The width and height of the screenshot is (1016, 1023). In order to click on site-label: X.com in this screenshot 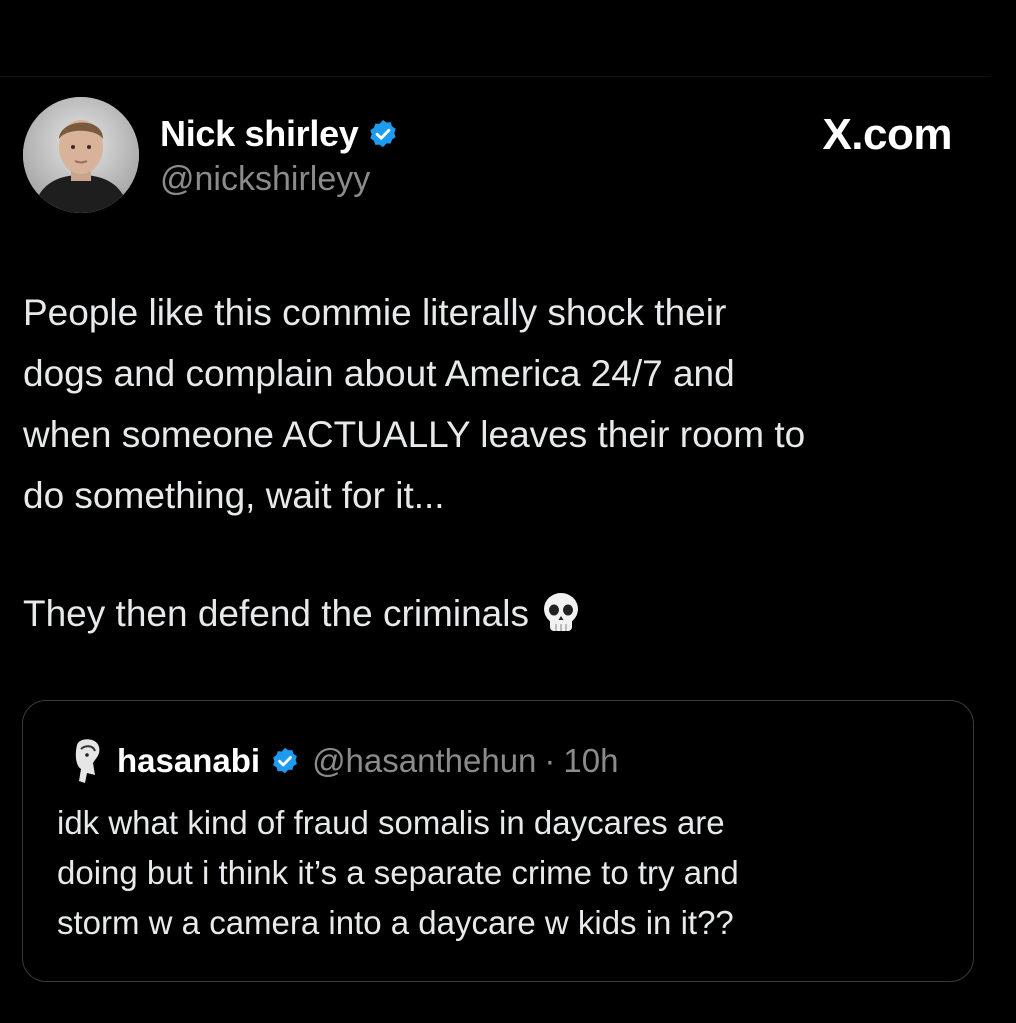, I will do `click(887, 134)`.